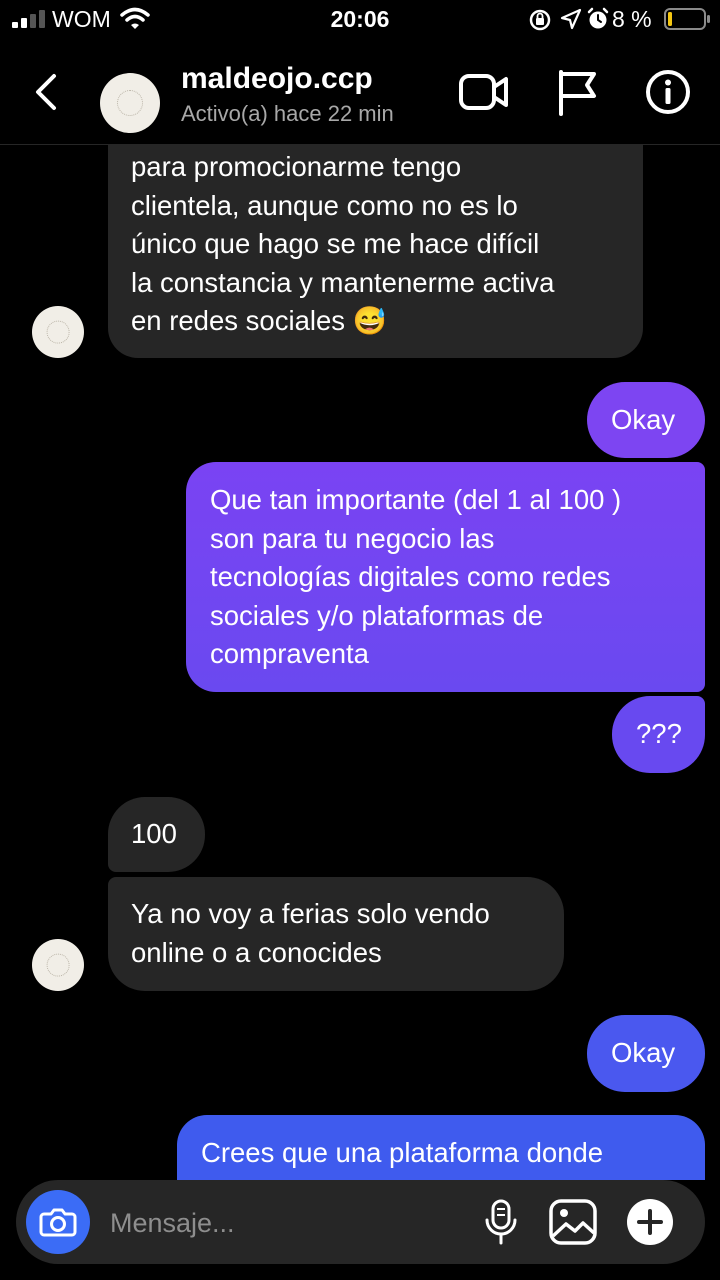 The image size is (720, 1280). What do you see at coordinates (598, 18) in the screenshot?
I see `alarm-clock-icon` at bounding box center [598, 18].